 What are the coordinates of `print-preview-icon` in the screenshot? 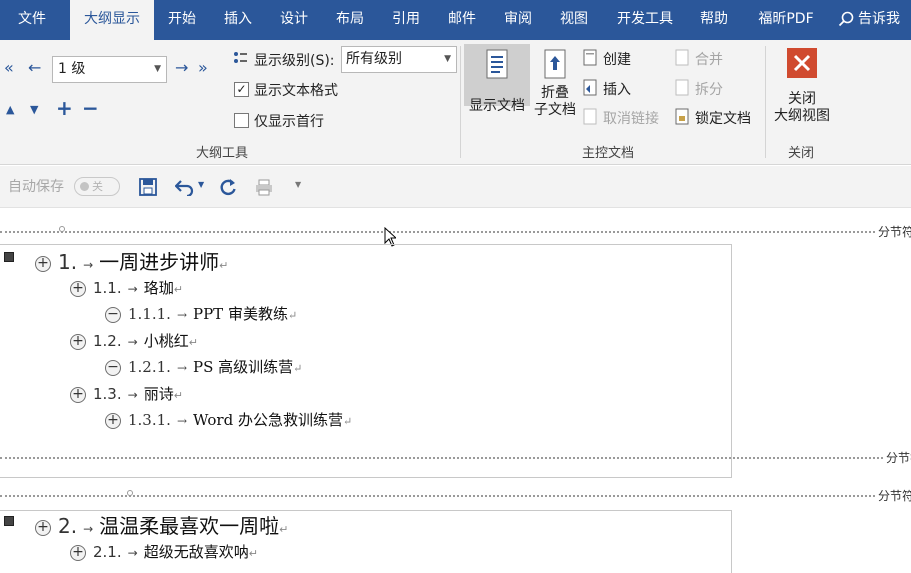 It's located at (264, 187).